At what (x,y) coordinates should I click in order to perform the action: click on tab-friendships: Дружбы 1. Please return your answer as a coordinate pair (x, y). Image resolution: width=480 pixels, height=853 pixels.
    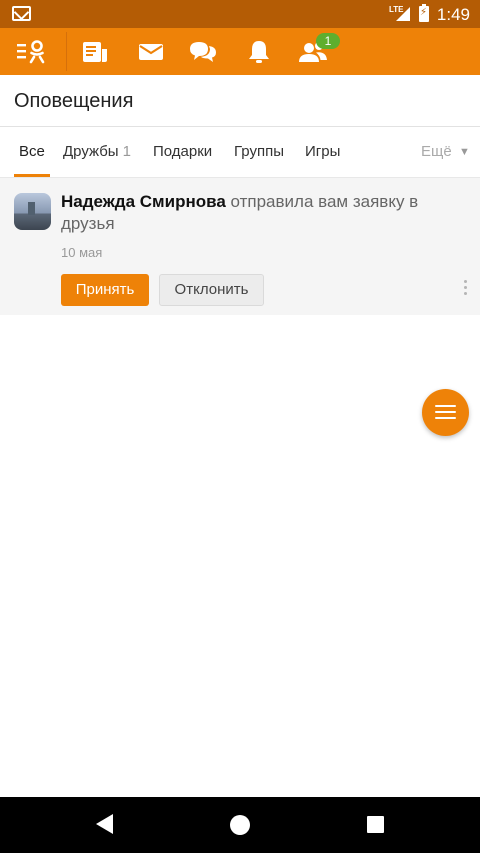
    Looking at the image, I should click on (97, 151).